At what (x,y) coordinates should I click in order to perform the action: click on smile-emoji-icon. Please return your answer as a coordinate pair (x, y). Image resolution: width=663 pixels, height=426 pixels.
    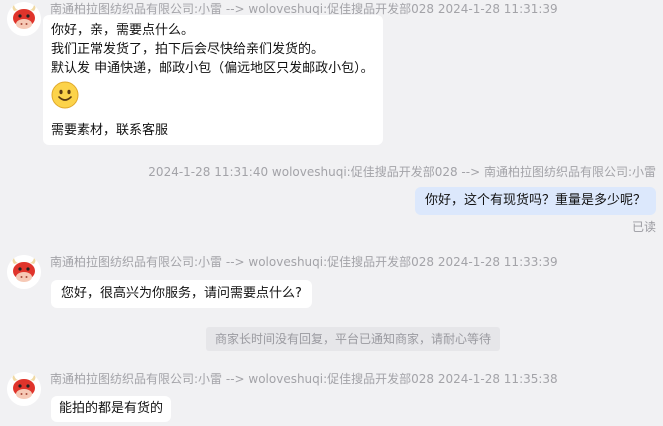
    Looking at the image, I should click on (65, 95).